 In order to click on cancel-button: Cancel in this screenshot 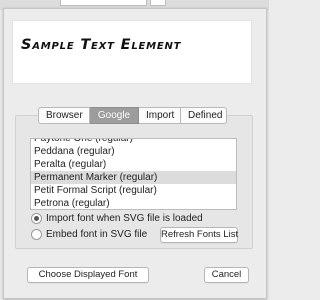, I will do `click(226, 275)`.